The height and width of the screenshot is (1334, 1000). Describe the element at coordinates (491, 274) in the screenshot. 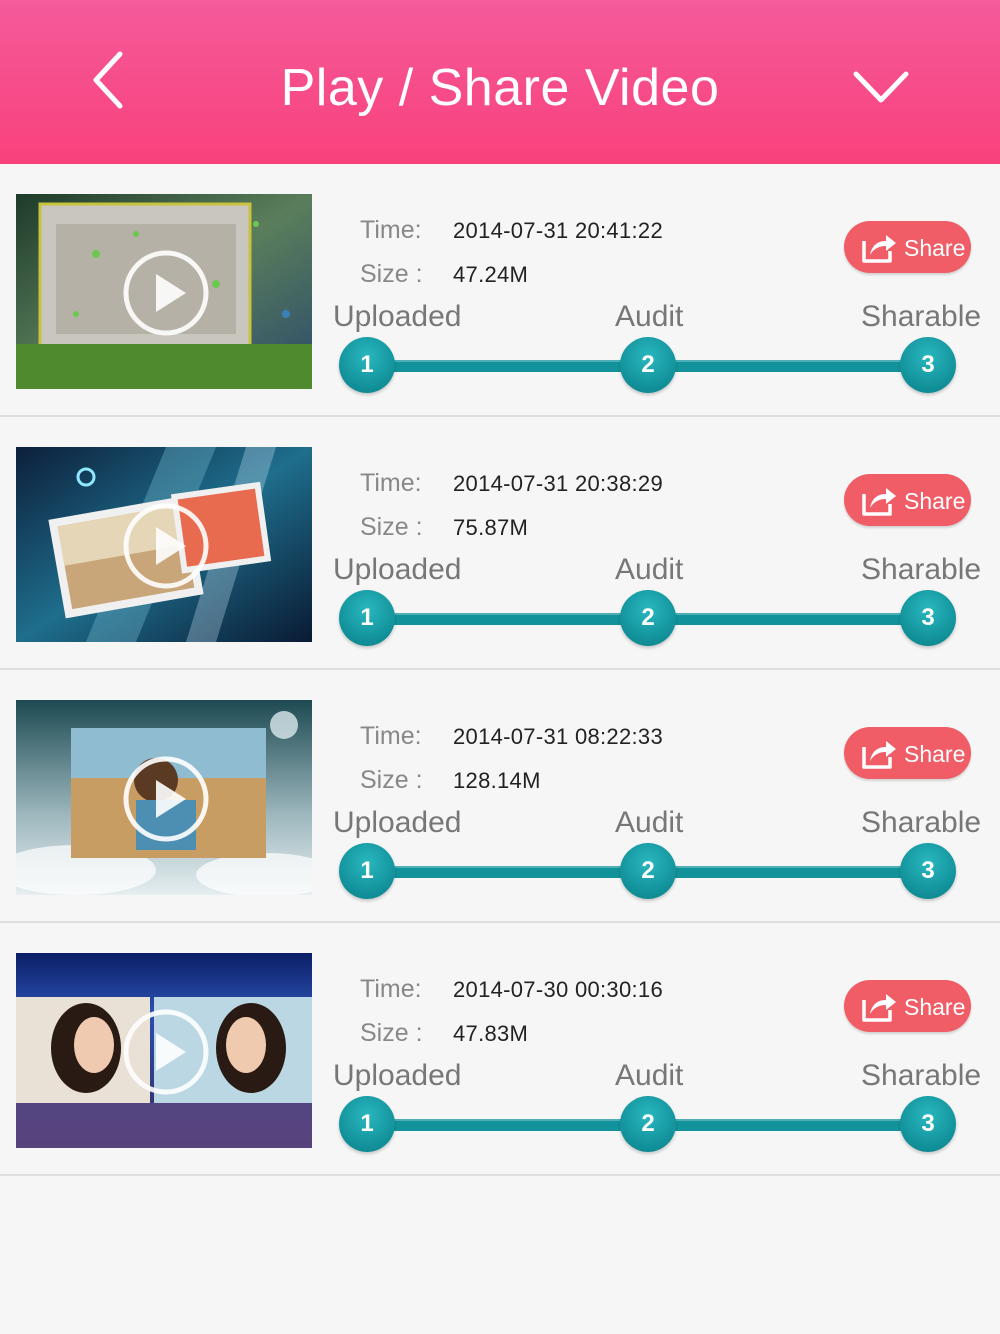

I see `size-value: 47.24M` at that location.